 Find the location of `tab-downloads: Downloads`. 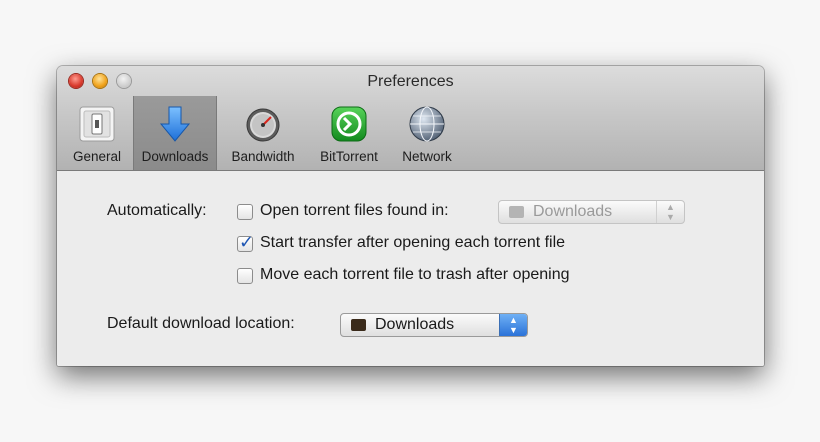

tab-downloads: Downloads is located at coordinates (175, 133).